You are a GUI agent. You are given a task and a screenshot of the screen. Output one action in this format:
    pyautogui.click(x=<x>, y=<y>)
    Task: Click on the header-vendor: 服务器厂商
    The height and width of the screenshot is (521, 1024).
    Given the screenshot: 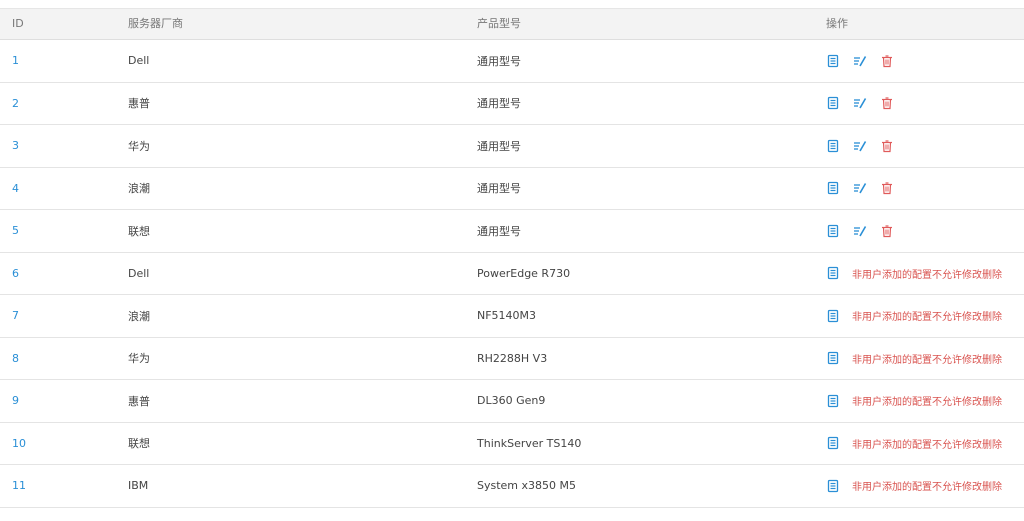 What is the action you would take?
    pyautogui.click(x=155, y=23)
    